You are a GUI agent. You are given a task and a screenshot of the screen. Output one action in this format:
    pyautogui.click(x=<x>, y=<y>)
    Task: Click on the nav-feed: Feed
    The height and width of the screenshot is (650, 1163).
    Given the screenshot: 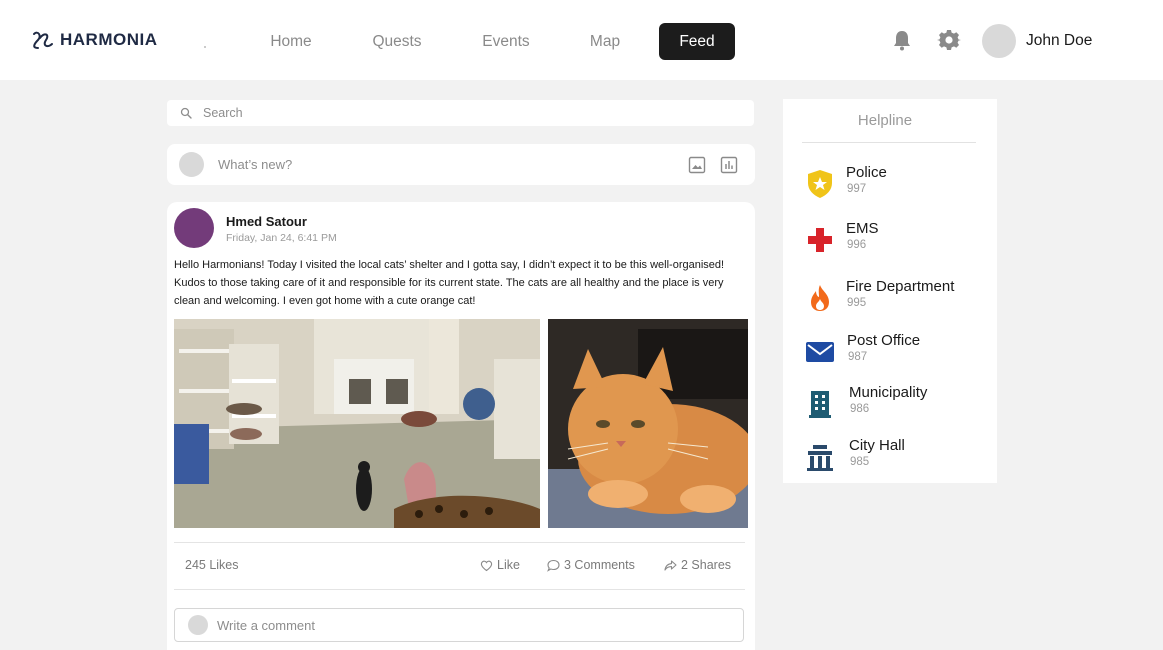 What is the action you would take?
    pyautogui.click(x=697, y=41)
    